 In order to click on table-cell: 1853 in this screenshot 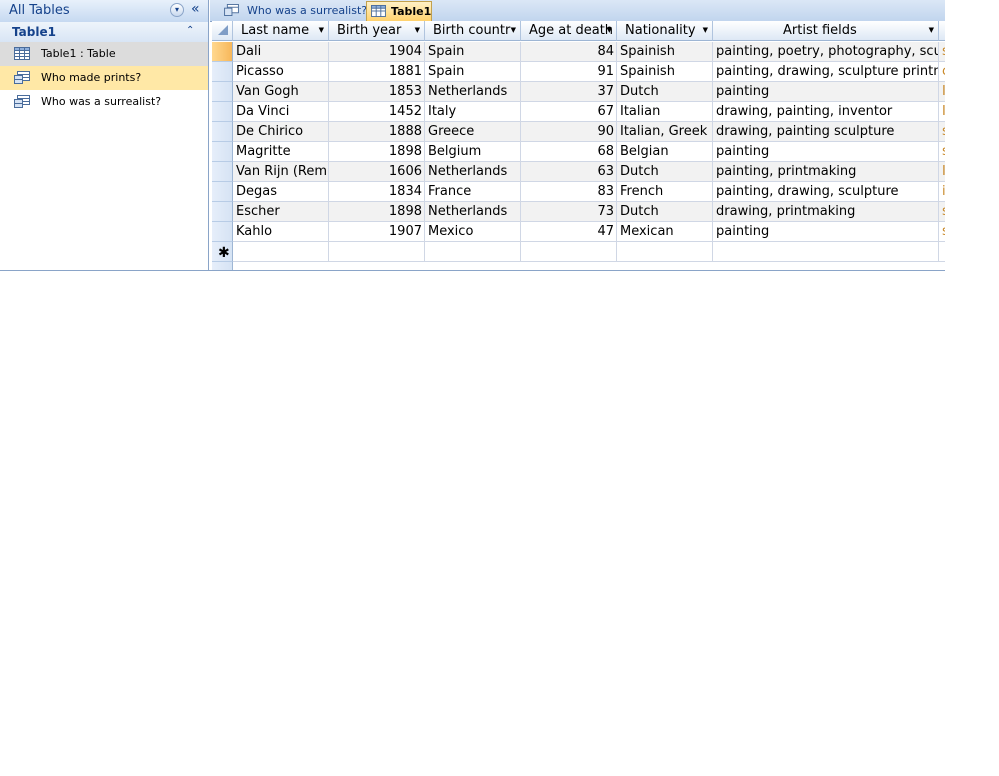, I will do `click(377, 92)`.